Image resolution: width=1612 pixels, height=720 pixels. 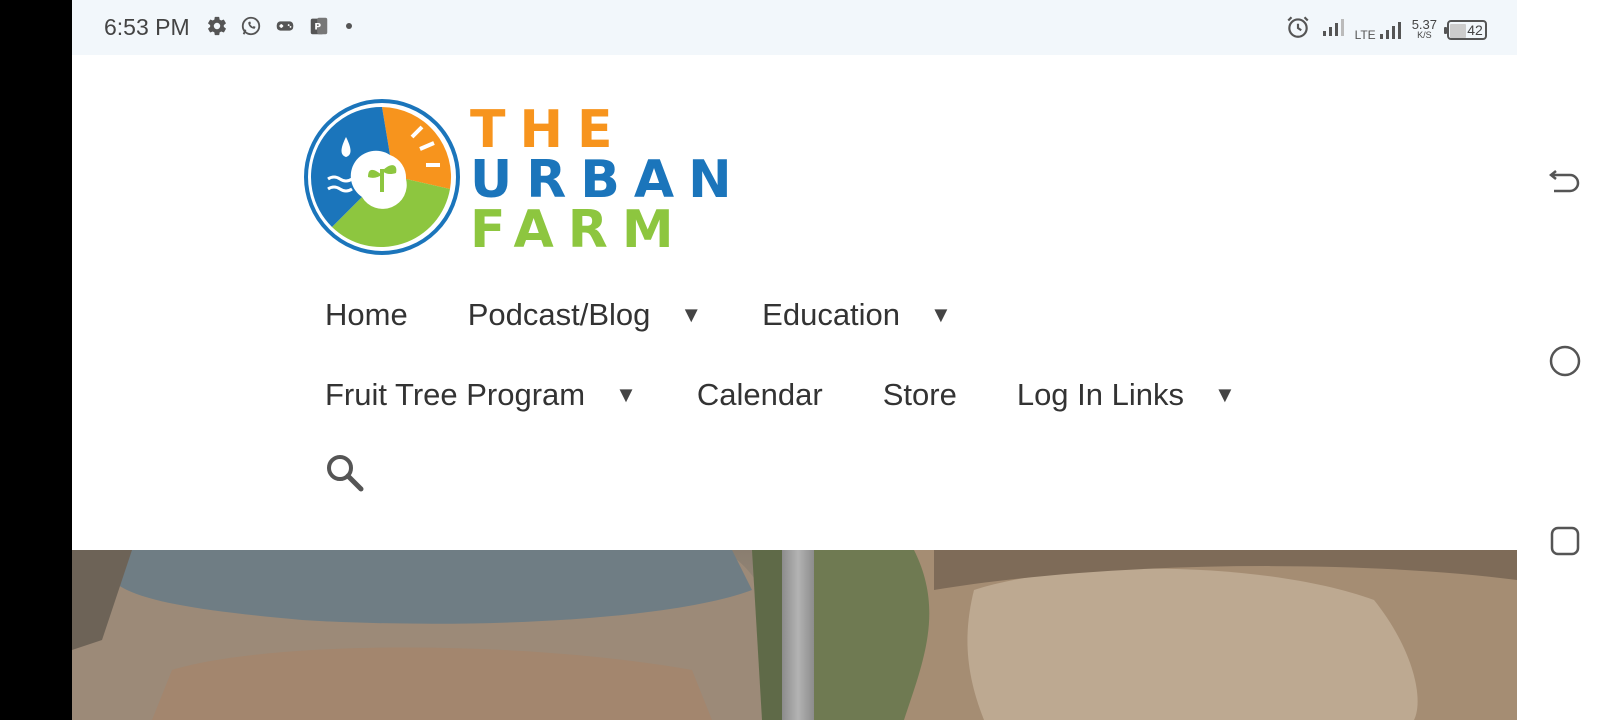 I want to click on game-controller-icon, so click(x=285, y=28).